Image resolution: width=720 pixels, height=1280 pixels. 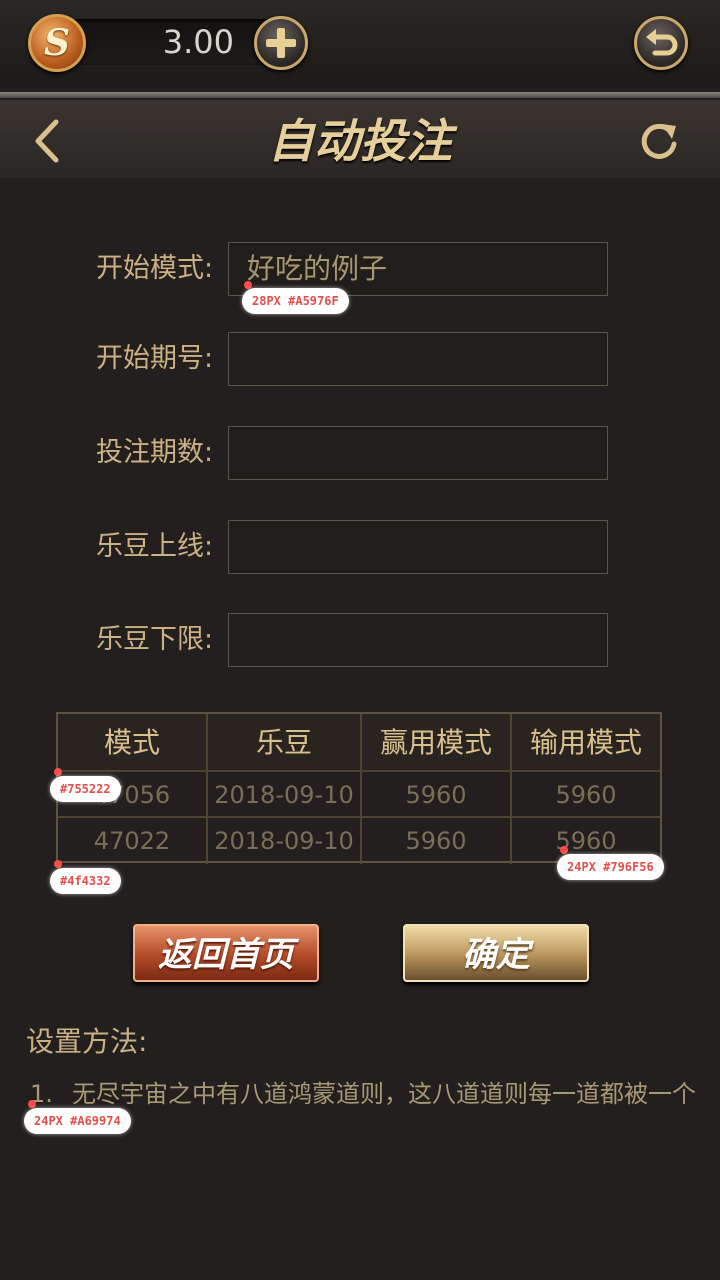 I want to click on return-arrow-icon, so click(x=662, y=42).